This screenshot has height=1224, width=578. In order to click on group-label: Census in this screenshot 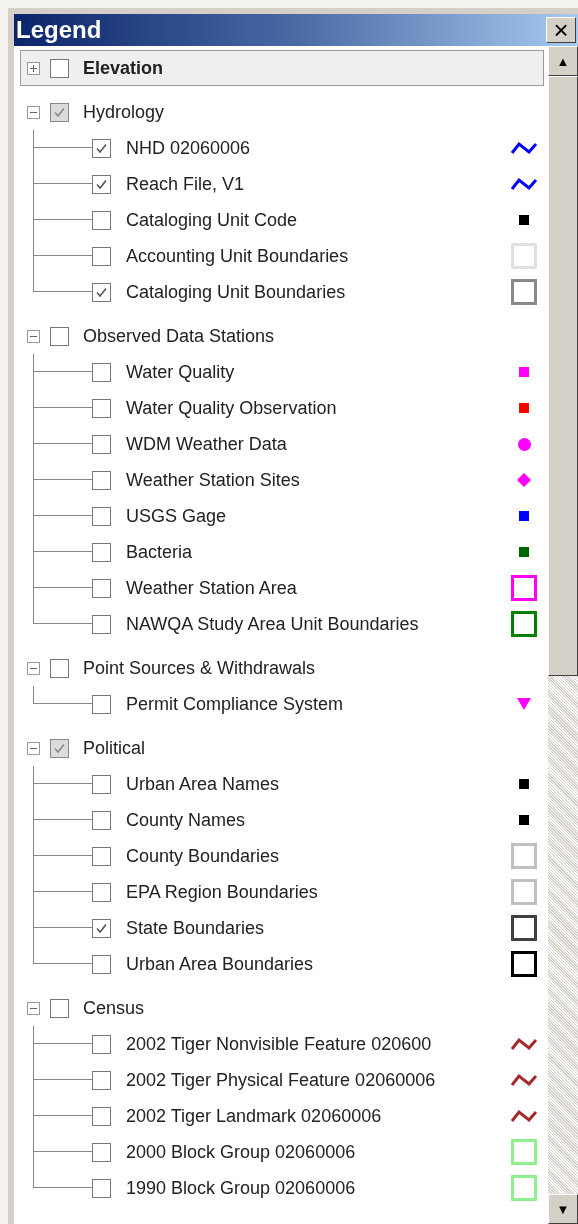, I will do `click(113, 1008)`.